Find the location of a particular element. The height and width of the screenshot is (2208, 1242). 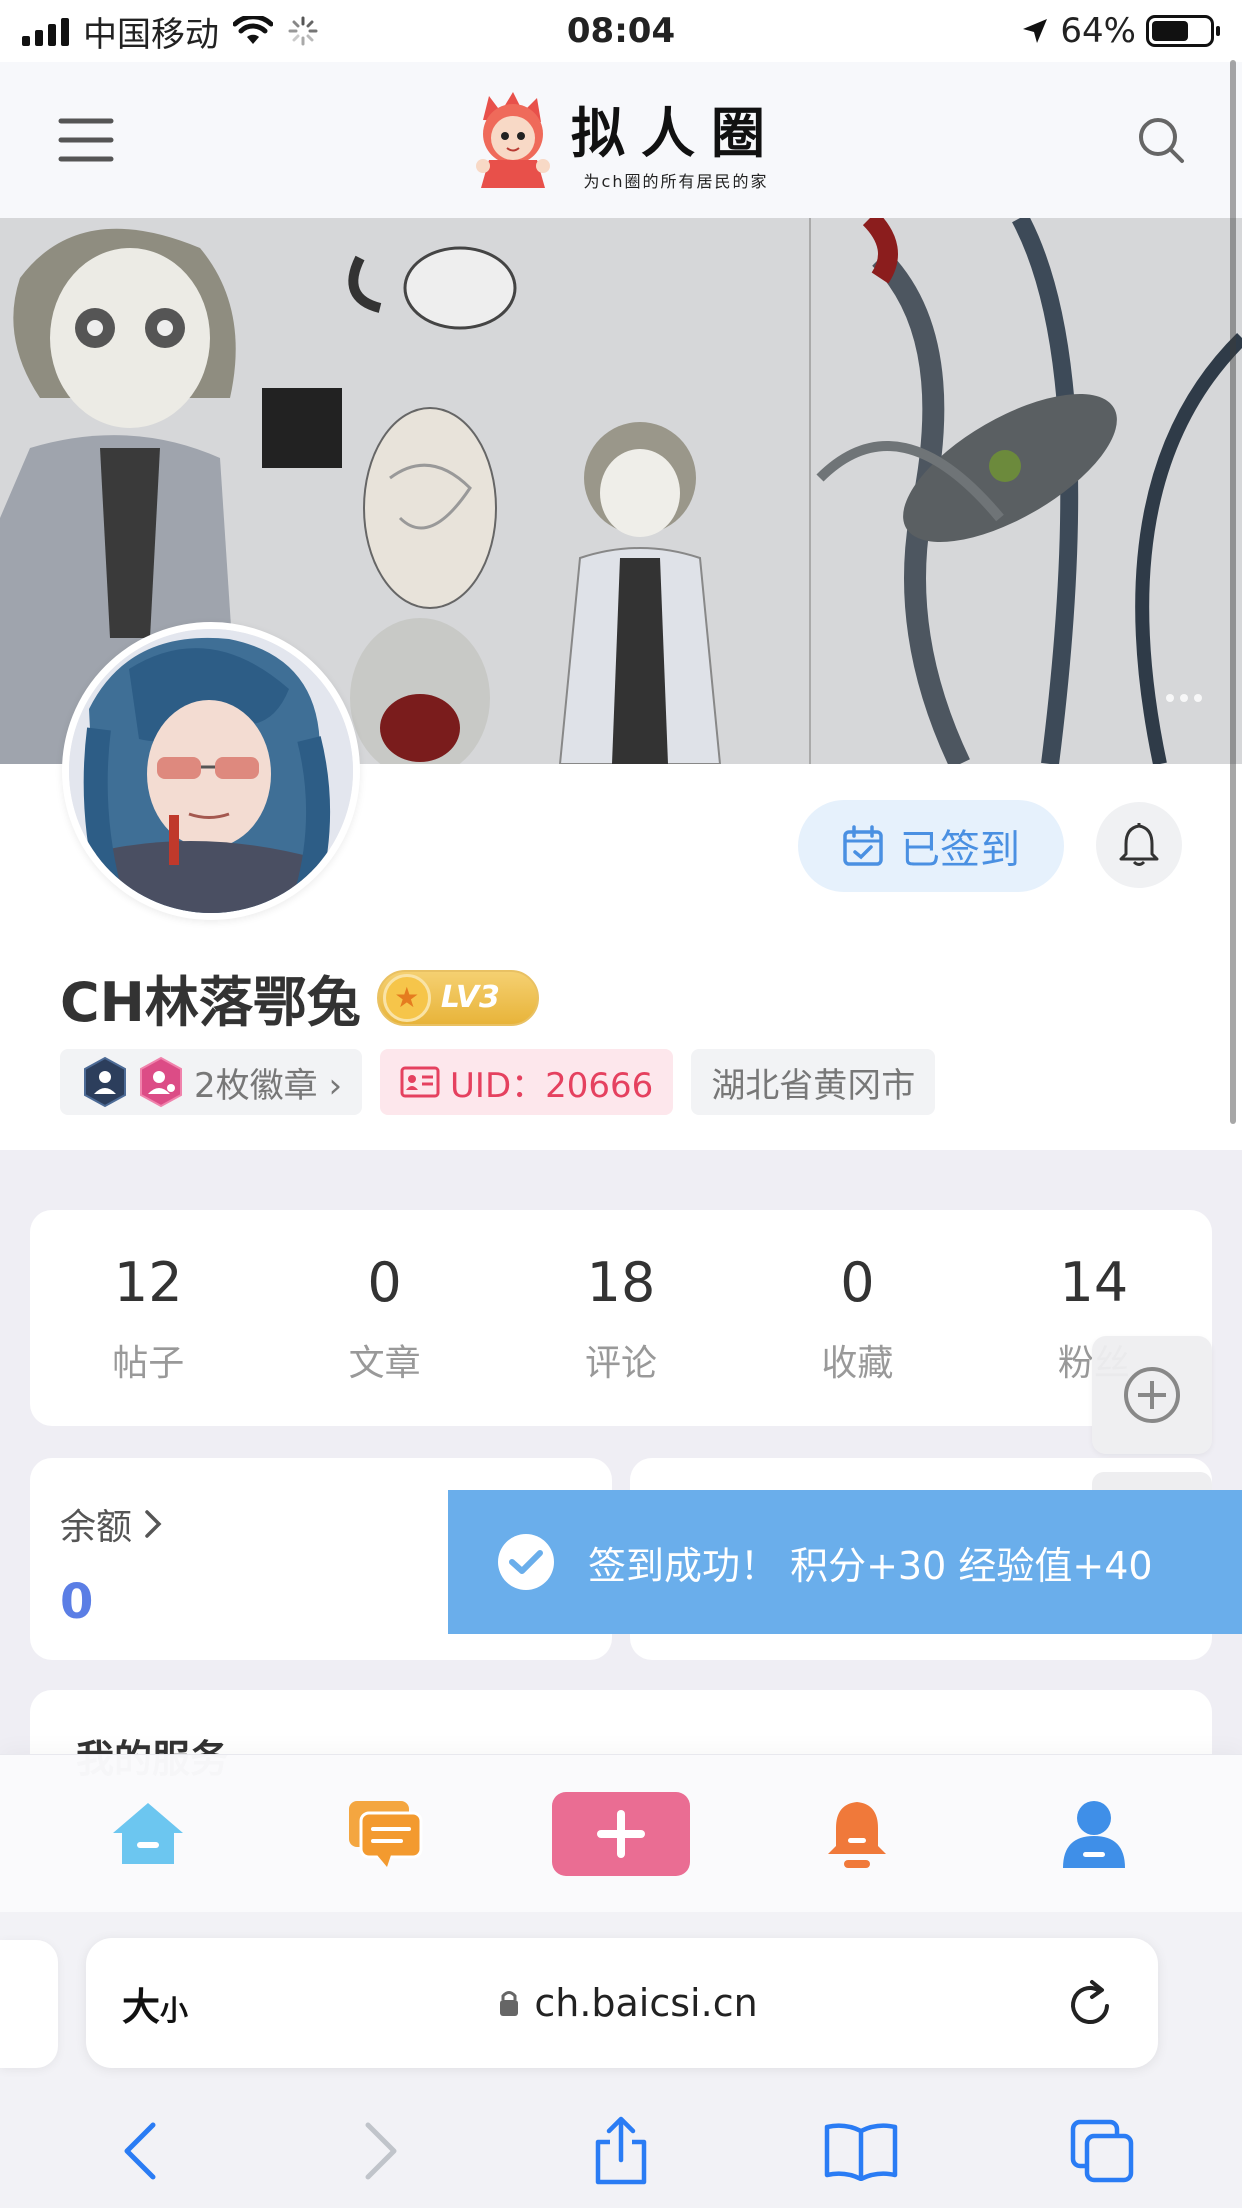

notification-bell-button is located at coordinates (1139, 845).